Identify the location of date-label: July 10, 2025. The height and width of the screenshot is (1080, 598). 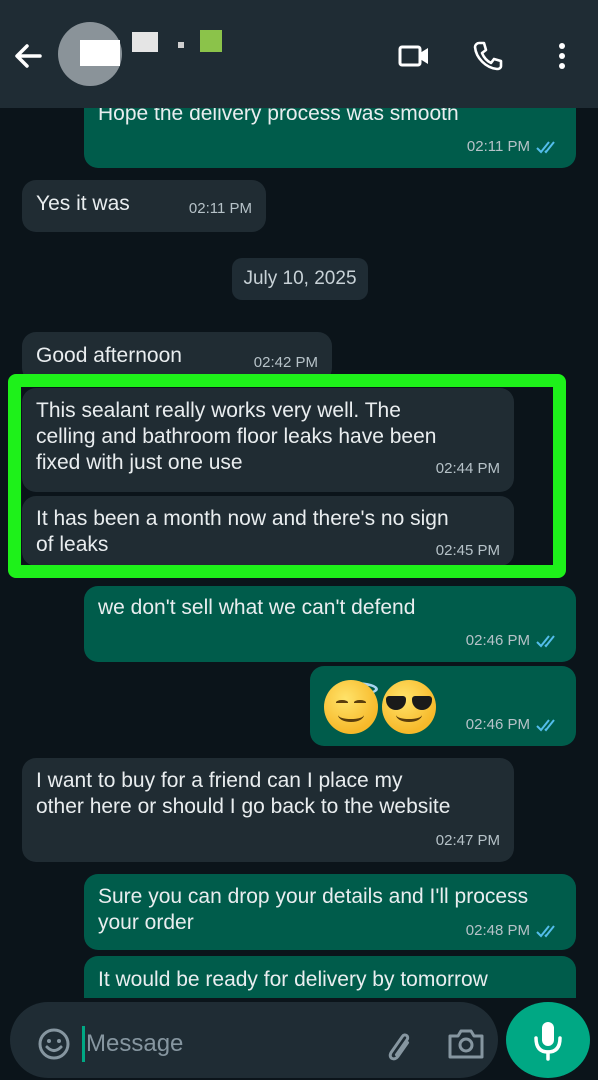
(300, 278).